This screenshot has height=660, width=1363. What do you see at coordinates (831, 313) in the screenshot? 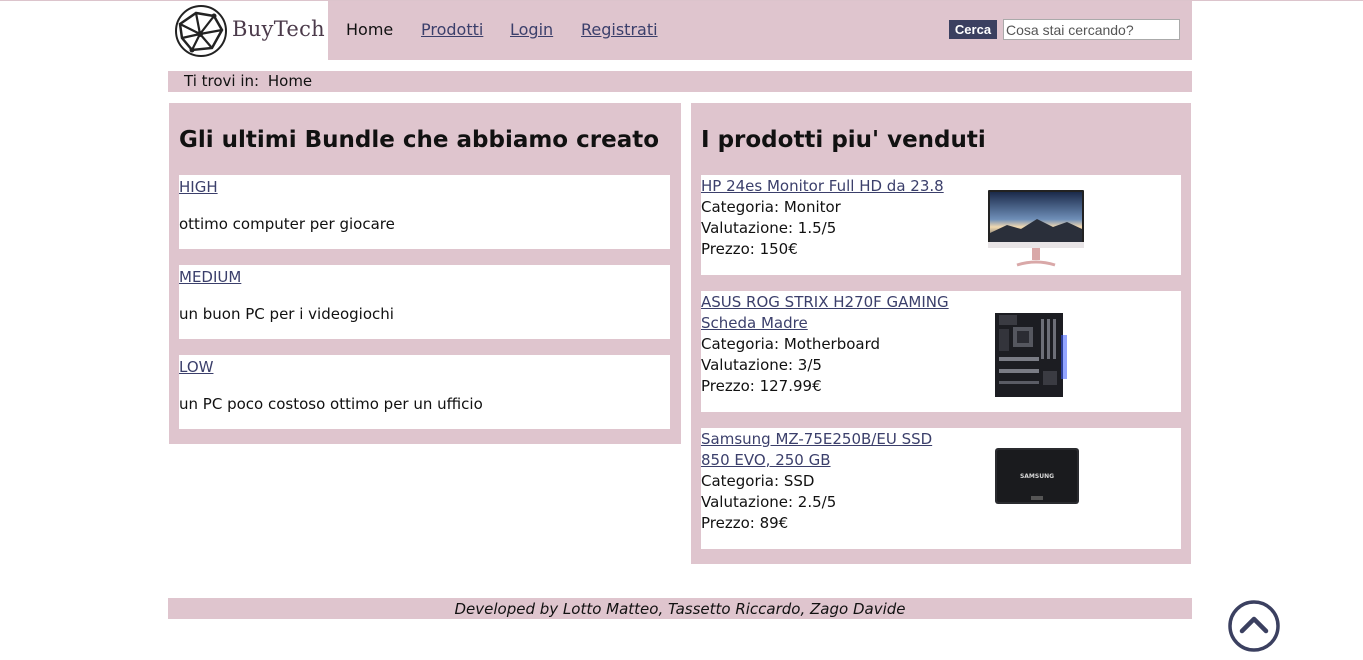
I see `product-name-link: ASUS ROG STRIX H270F GAMING Scheda Madre` at bounding box center [831, 313].